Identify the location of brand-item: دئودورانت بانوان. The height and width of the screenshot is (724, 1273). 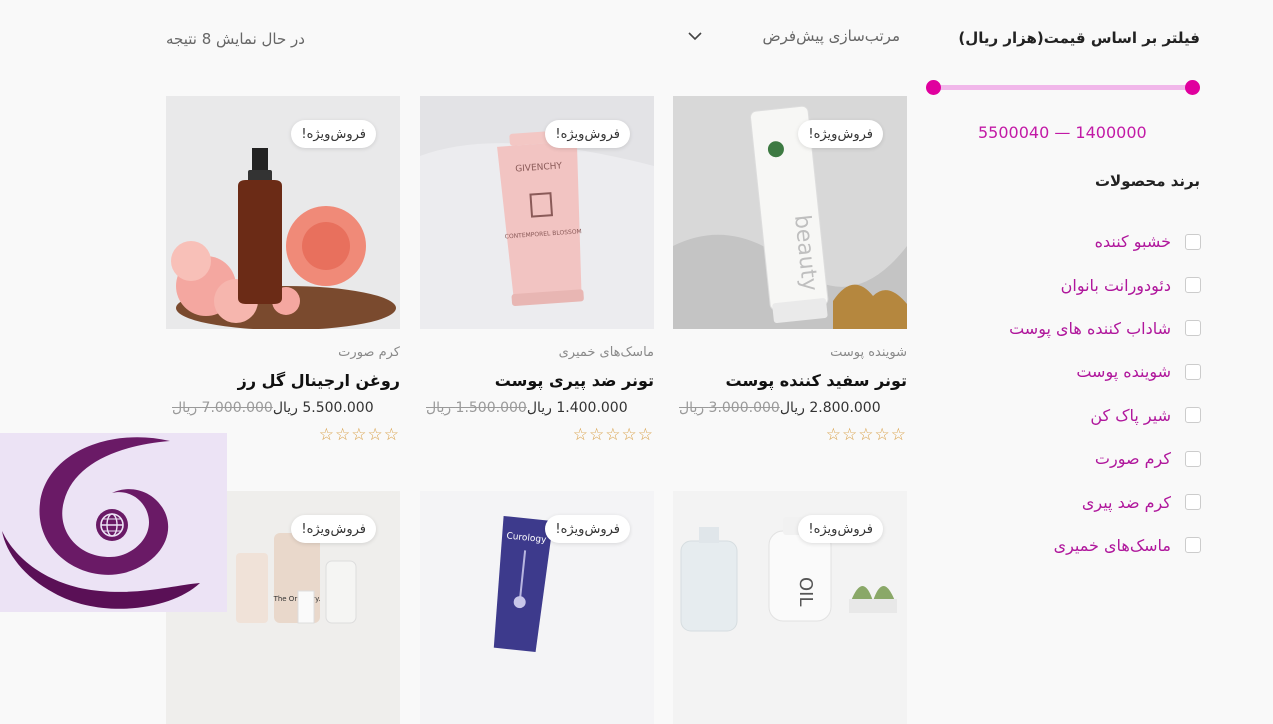
(1071, 284).